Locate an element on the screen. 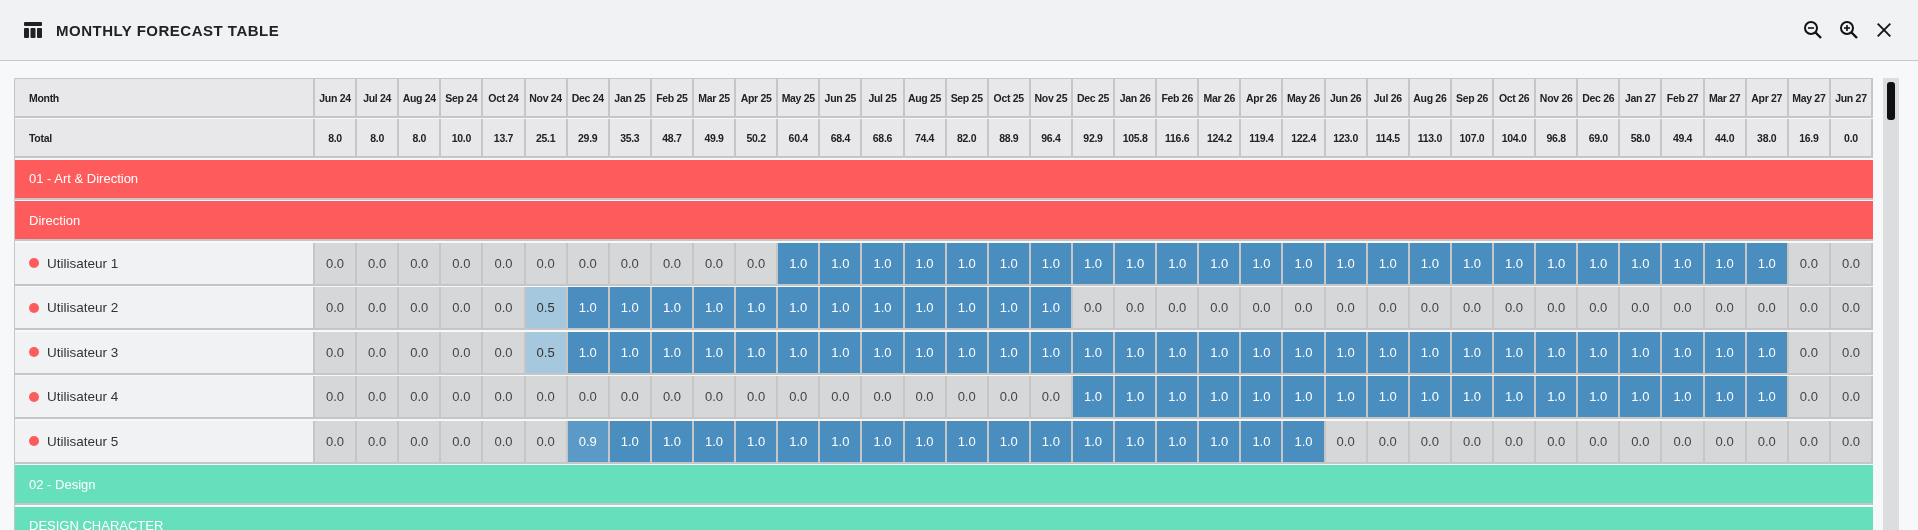 The image size is (1918, 530). column-header: Feb 27 is located at coordinates (1683, 98).